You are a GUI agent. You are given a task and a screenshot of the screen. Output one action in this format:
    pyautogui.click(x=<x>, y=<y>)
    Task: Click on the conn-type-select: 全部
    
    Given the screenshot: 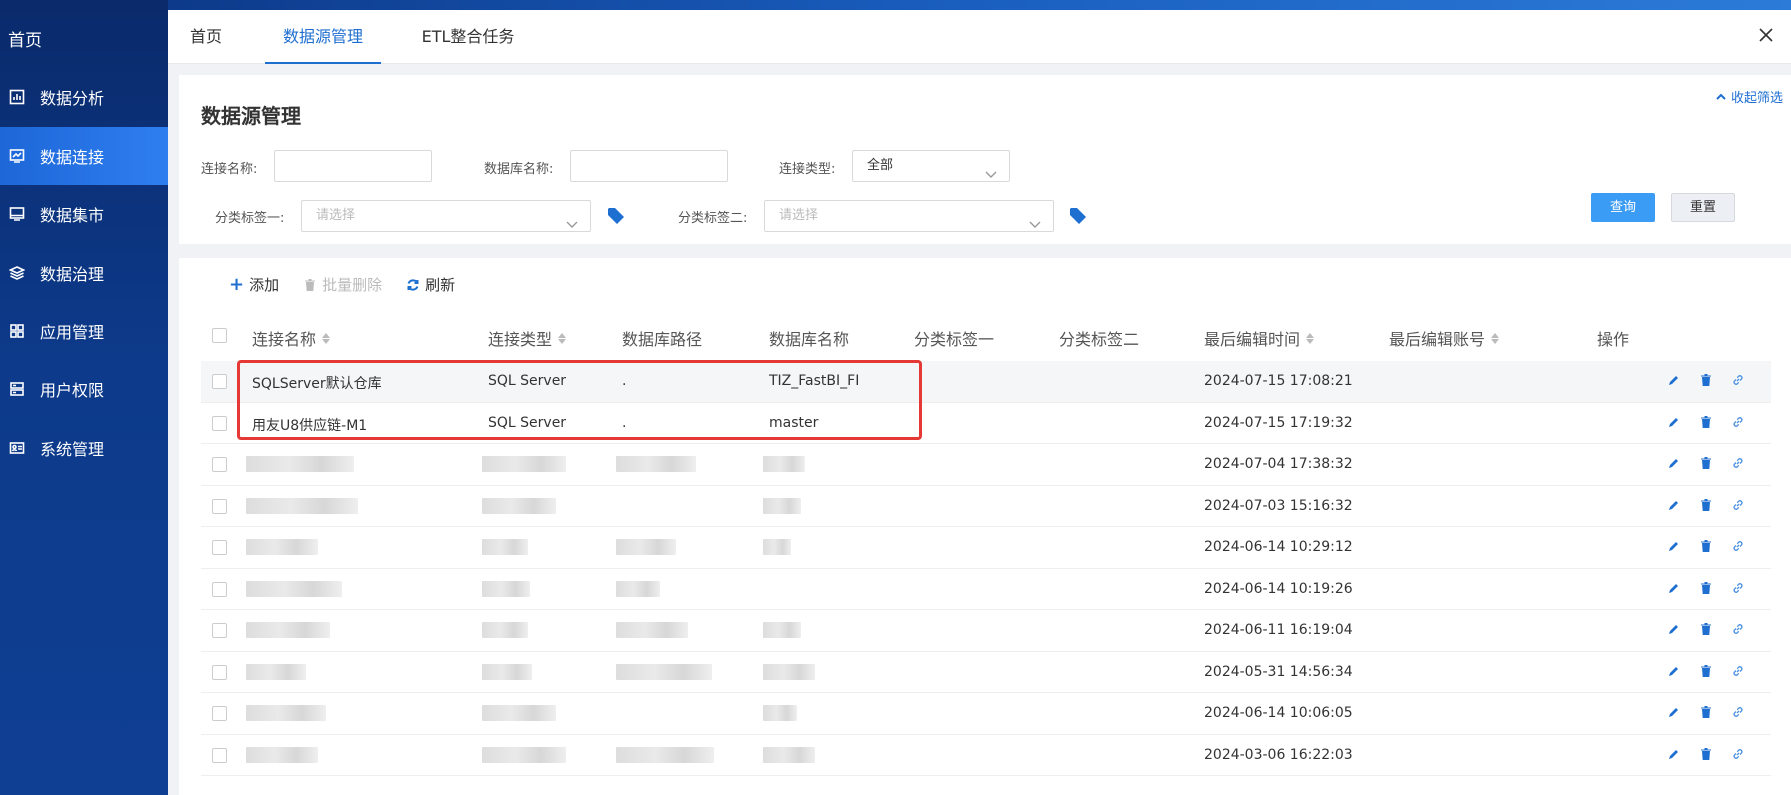 What is the action you would take?
    pyautogui.click(x=931, y=166)
    